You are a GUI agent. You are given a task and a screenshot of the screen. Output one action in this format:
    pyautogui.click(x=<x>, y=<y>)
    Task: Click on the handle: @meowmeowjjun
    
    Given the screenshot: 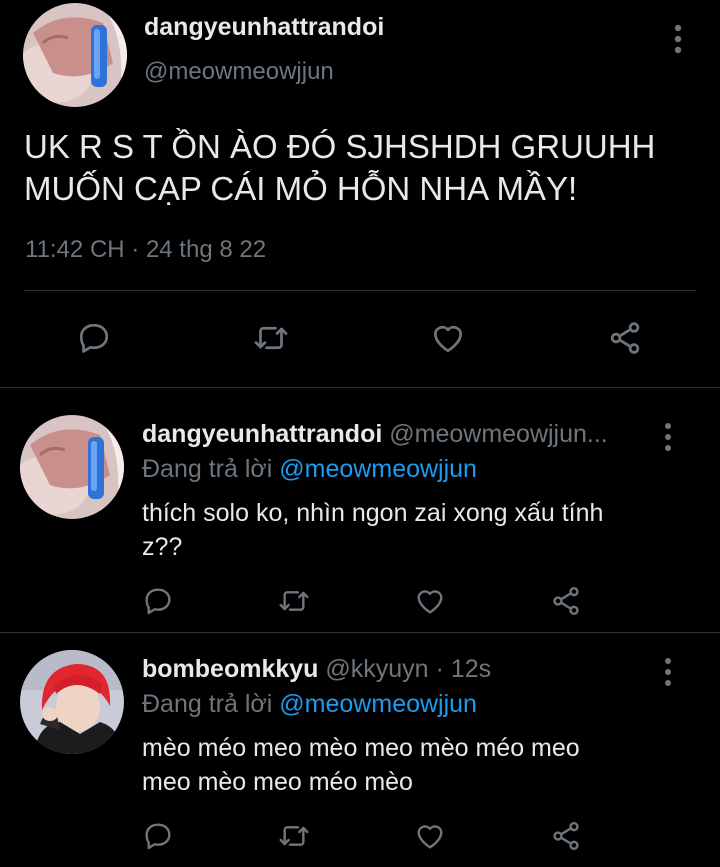 What is the action you would take?
    pyautogui.click(x=239, y=72)
    